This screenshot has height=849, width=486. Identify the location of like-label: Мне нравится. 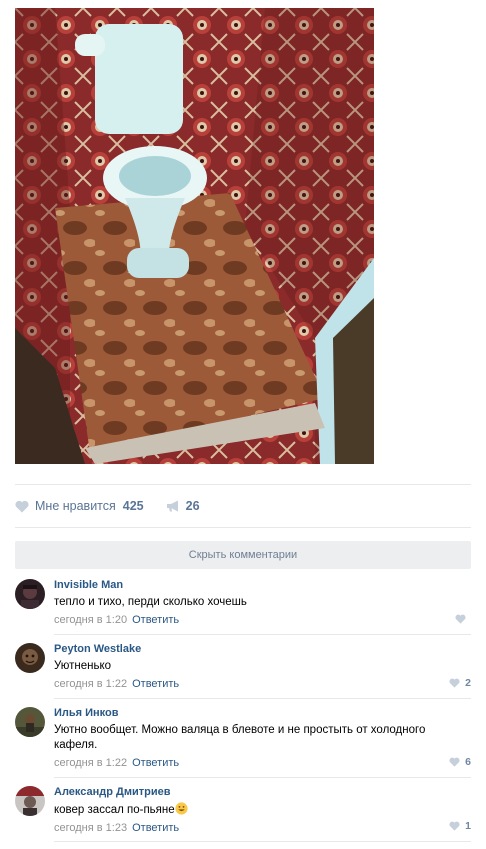
(75, 506).